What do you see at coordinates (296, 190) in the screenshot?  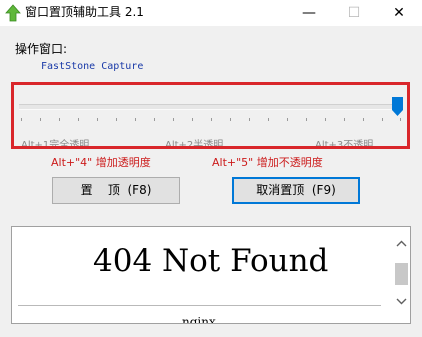 I see `unpin-top-button: 取消置顶 (F9)` at bounding box center [296, 190].